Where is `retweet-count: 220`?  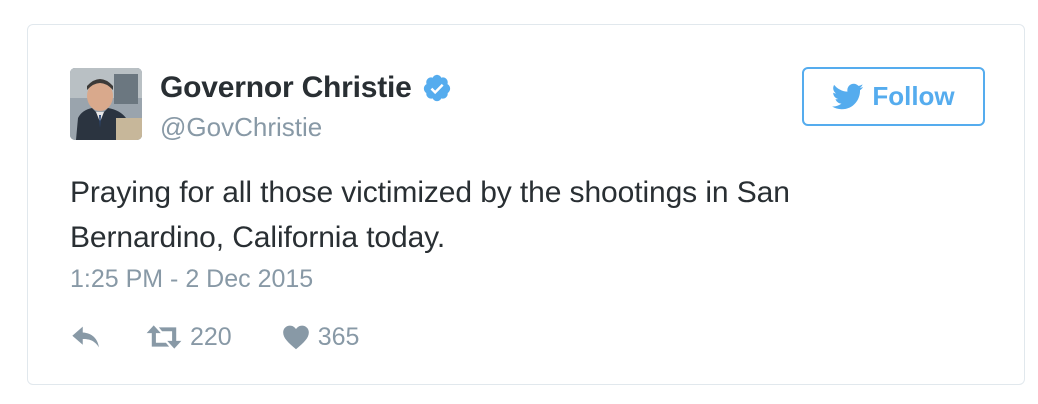 retweet-count: 220 is located at coordinates (211, 336).